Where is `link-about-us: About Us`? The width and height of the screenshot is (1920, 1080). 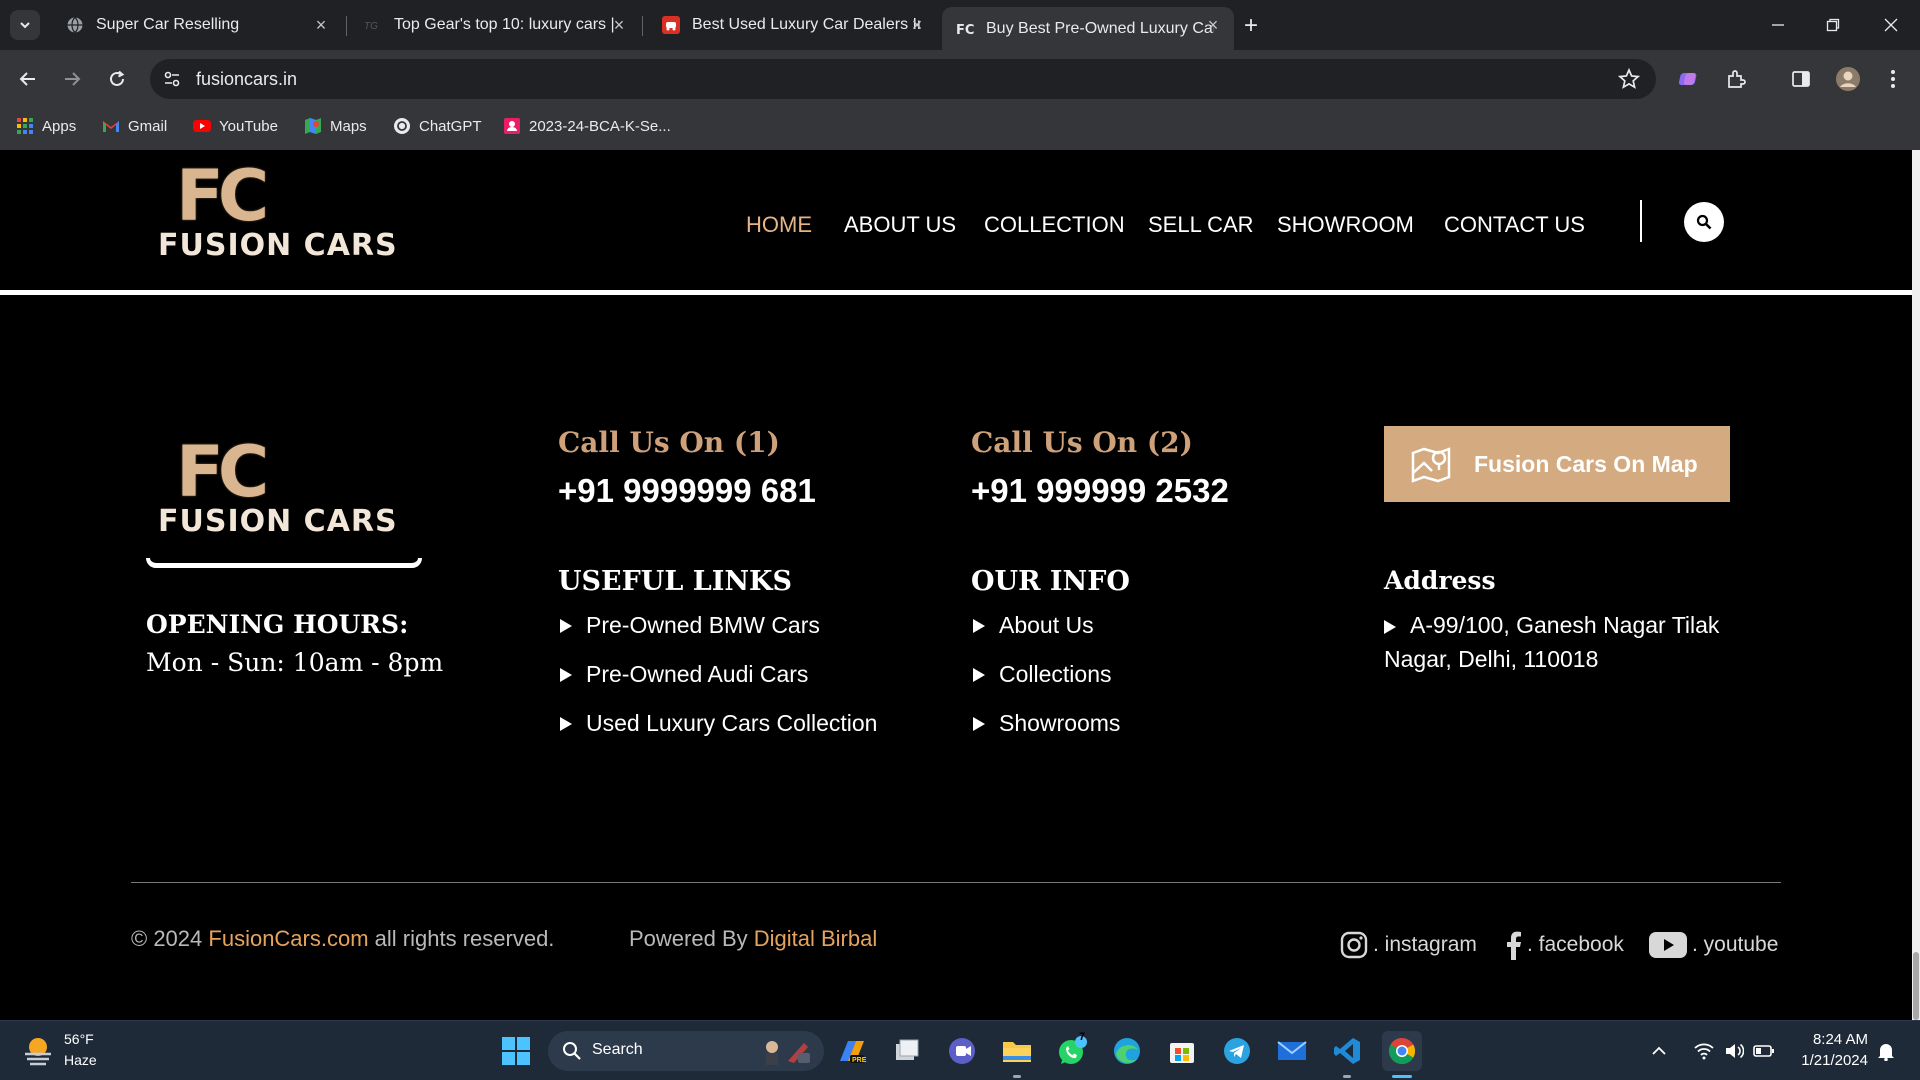
link-about-us: About Us is located at coordinates (1033, 625).